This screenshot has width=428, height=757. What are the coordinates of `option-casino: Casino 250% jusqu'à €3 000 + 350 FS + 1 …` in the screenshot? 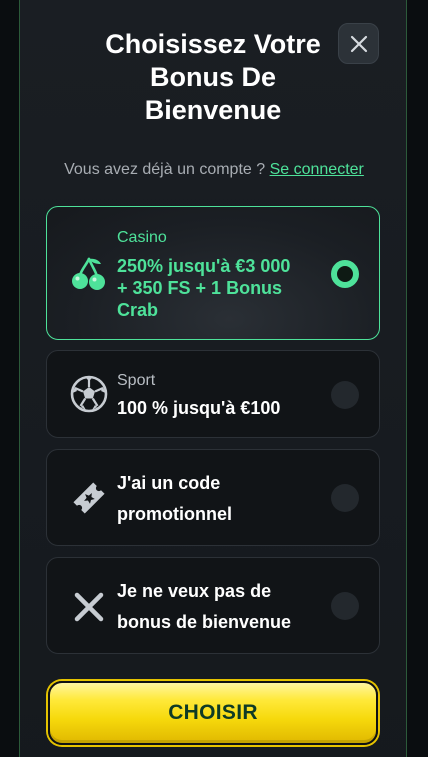 It's located at (213, 273).